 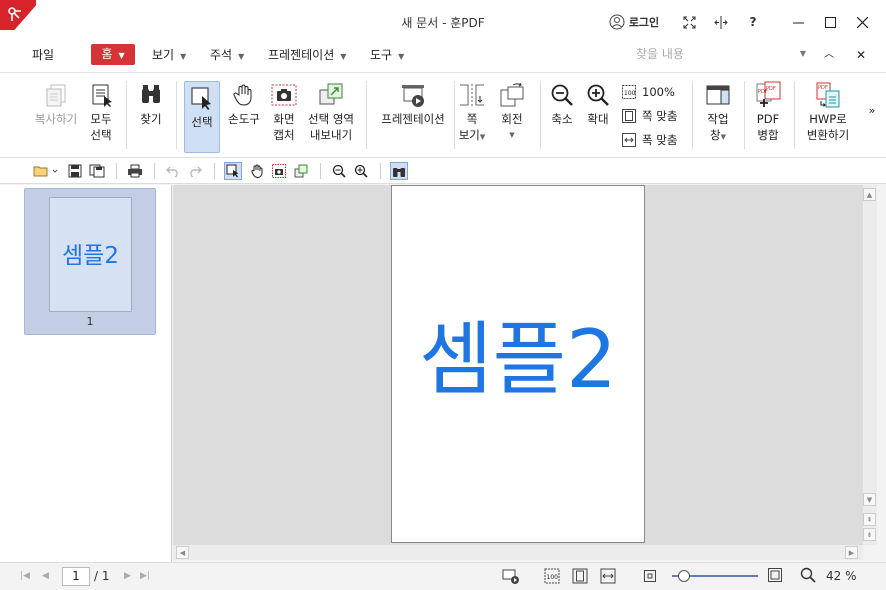 I want to click on save-all-icon, so click(x=97, y=171).